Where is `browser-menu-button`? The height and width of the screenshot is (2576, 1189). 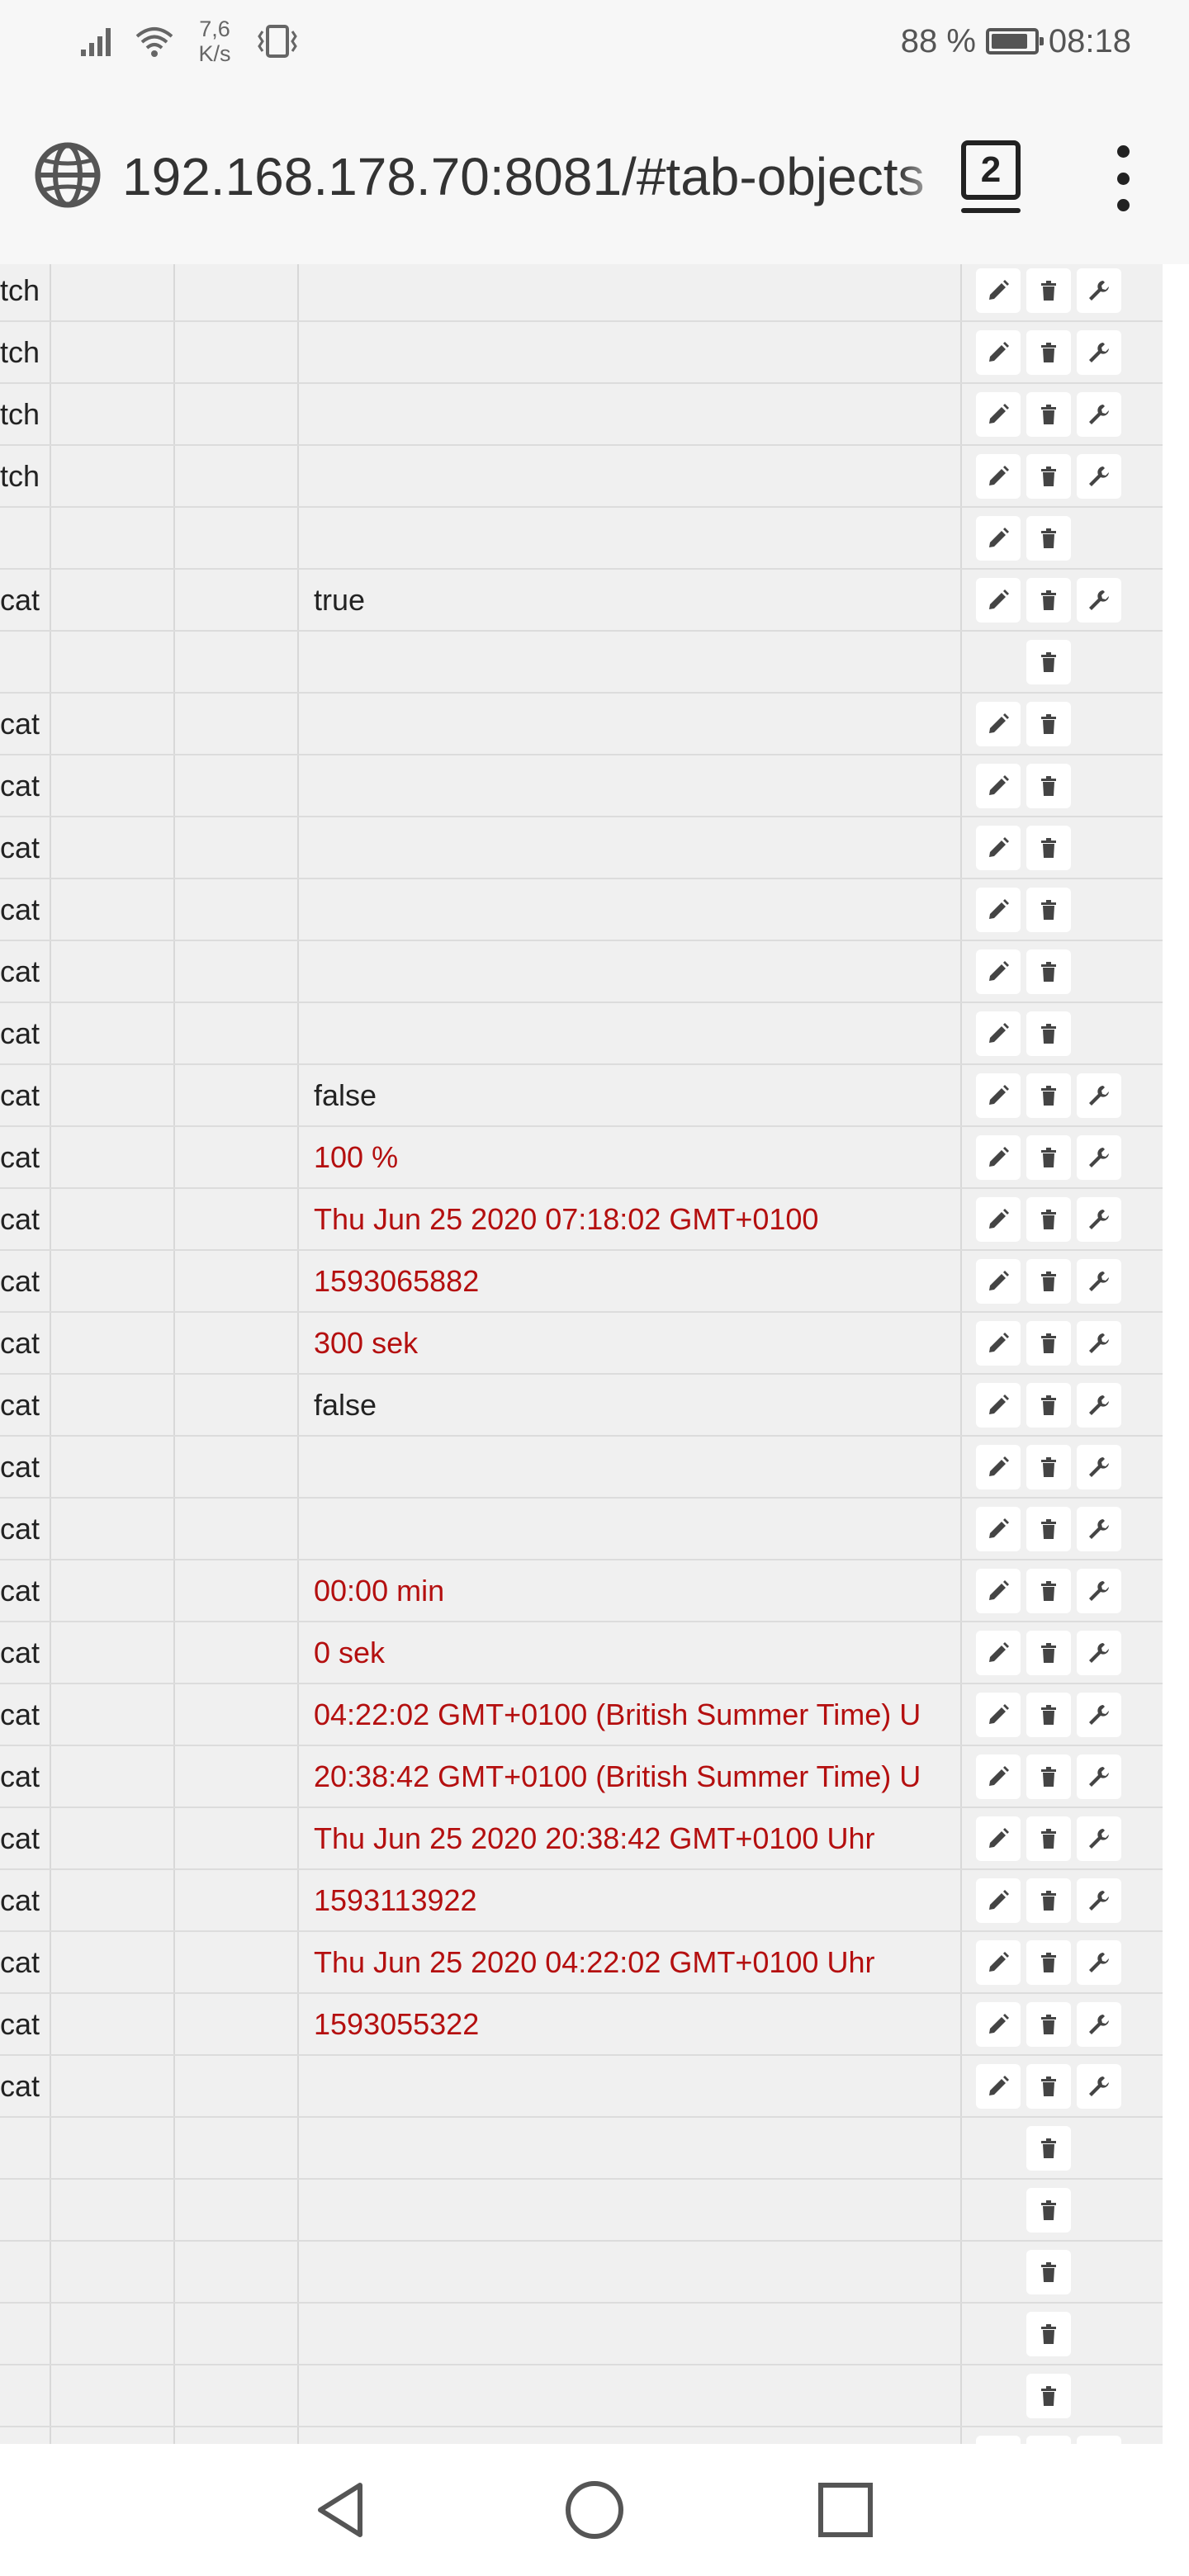
browser-menu-button is located at coordinates (1122, 178).